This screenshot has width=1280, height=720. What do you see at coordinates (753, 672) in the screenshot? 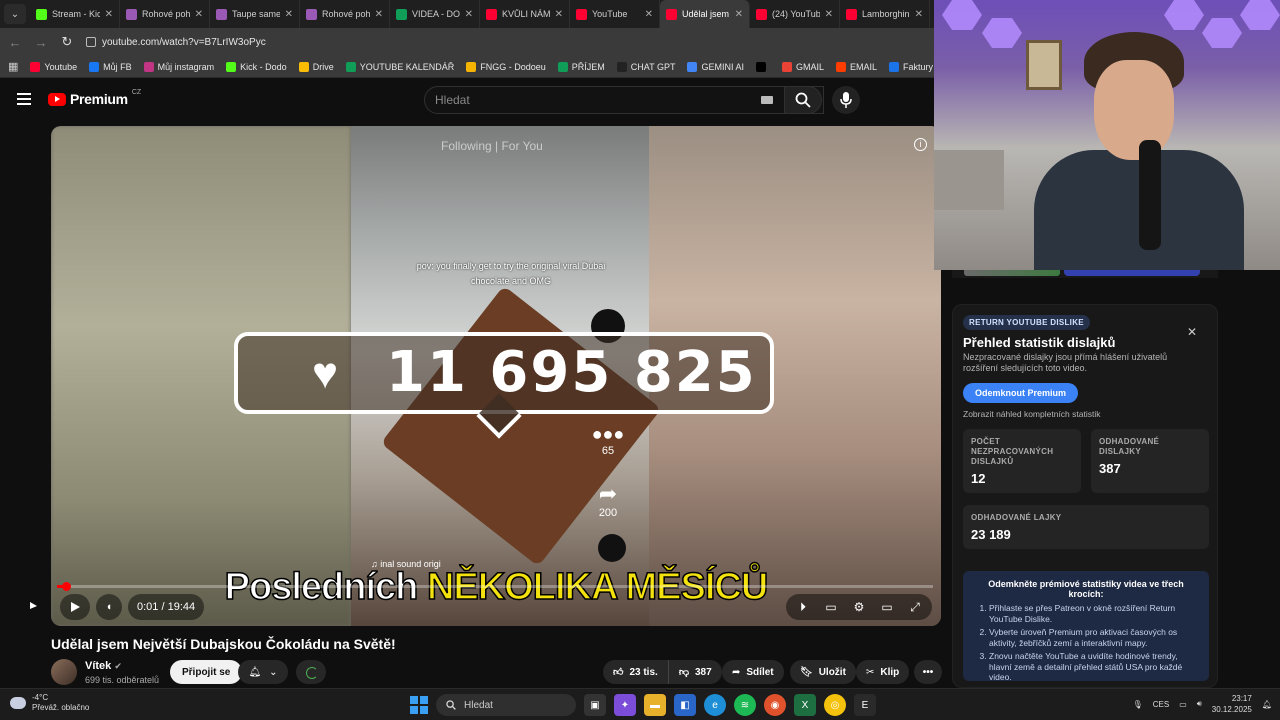
I see `share-button: ➦ Sdílet` at bounding box center [753, 672].